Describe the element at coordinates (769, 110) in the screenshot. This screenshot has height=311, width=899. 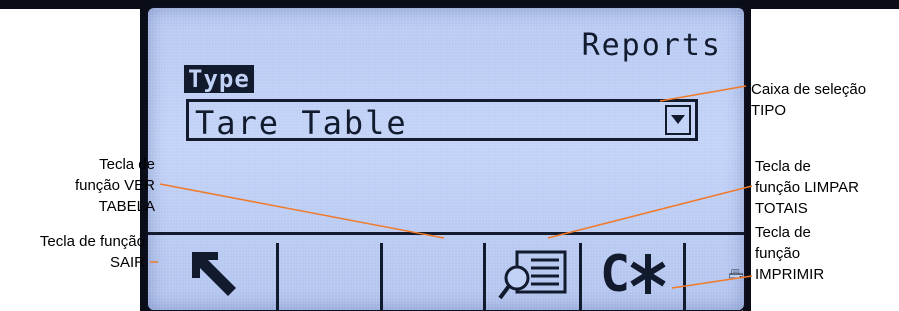
I see `callout-text: TIPO` at that location.